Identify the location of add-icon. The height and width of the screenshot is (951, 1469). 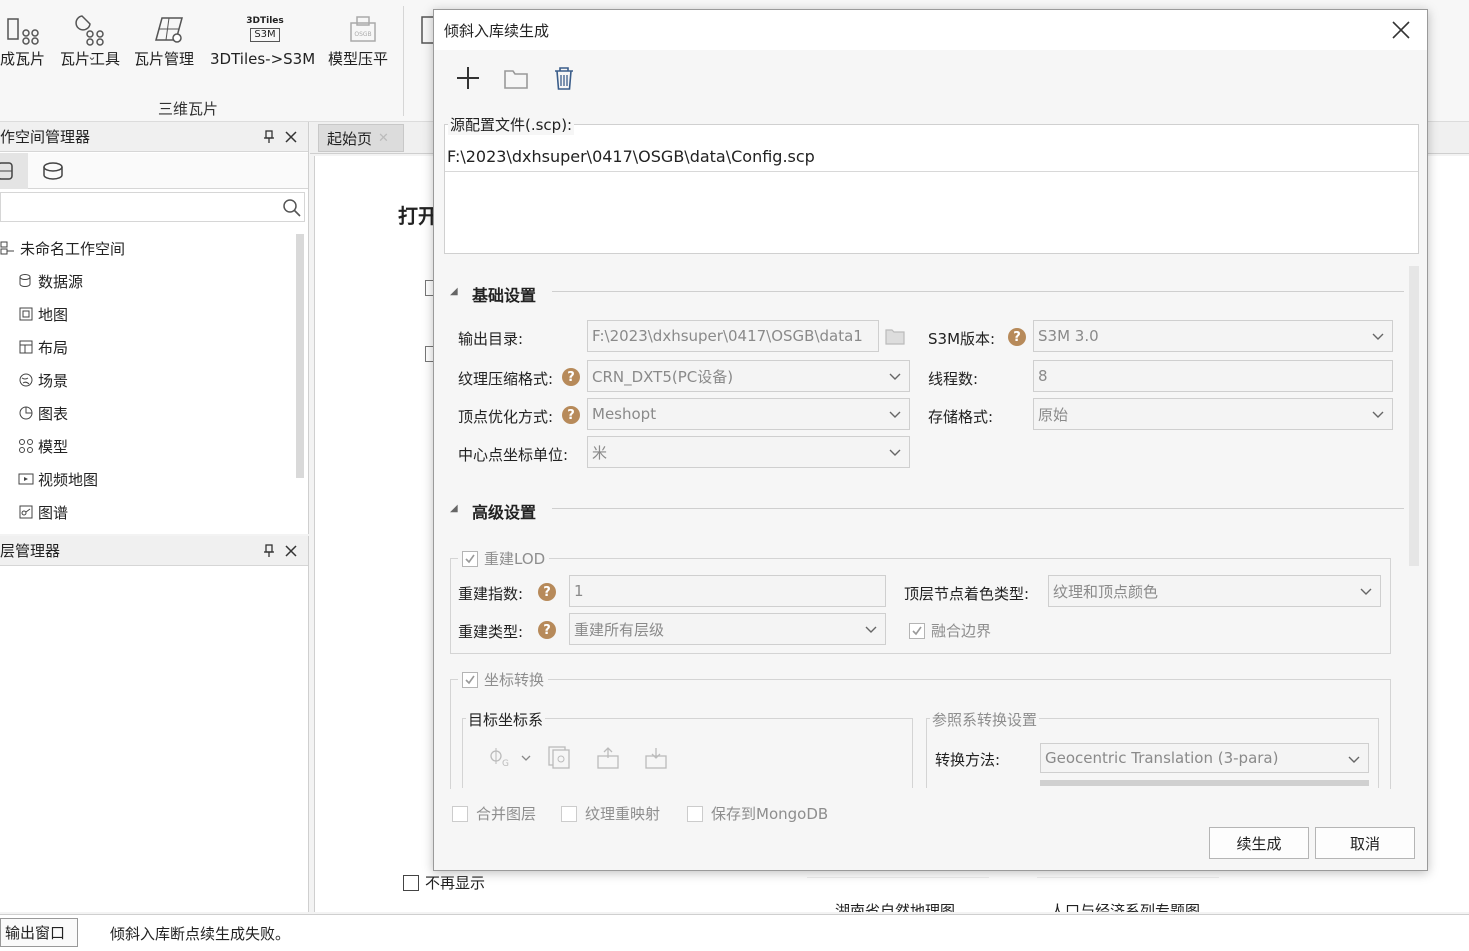
(468, 78).